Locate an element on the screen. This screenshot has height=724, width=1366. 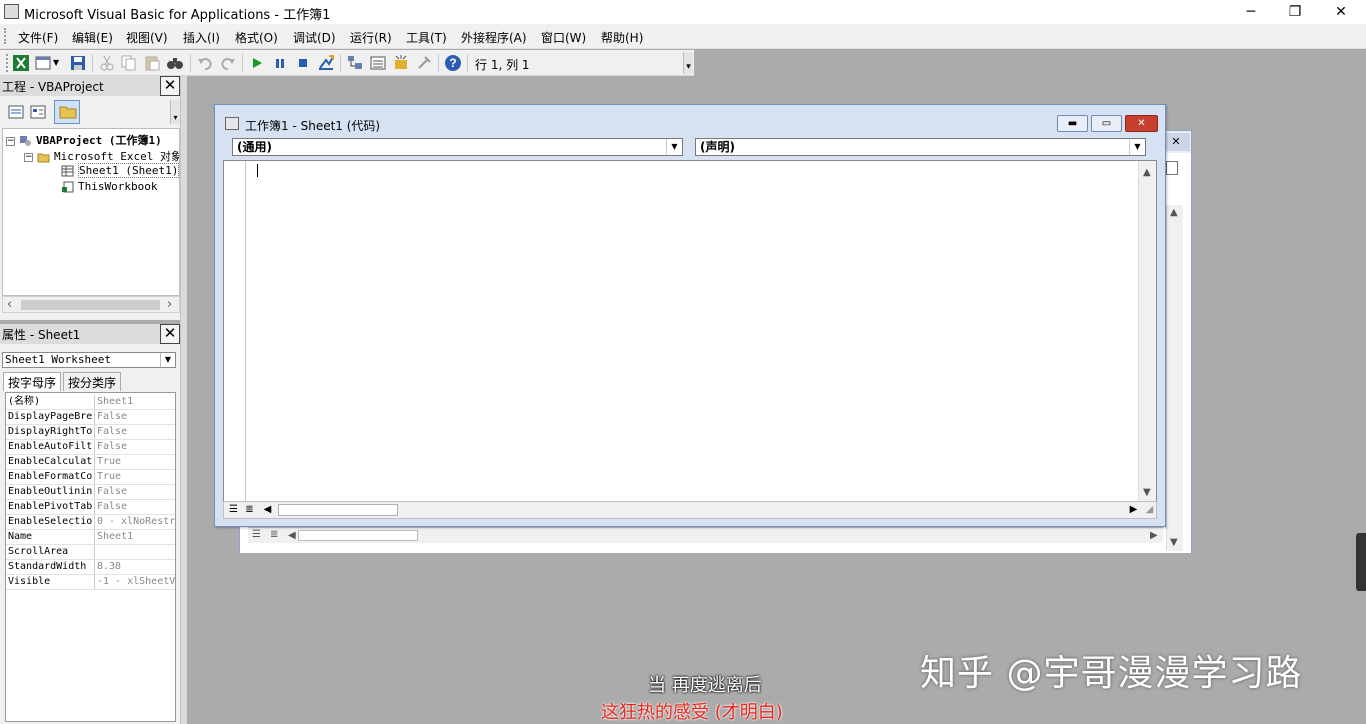
view-code-icon is located at coordinates (16, 112).